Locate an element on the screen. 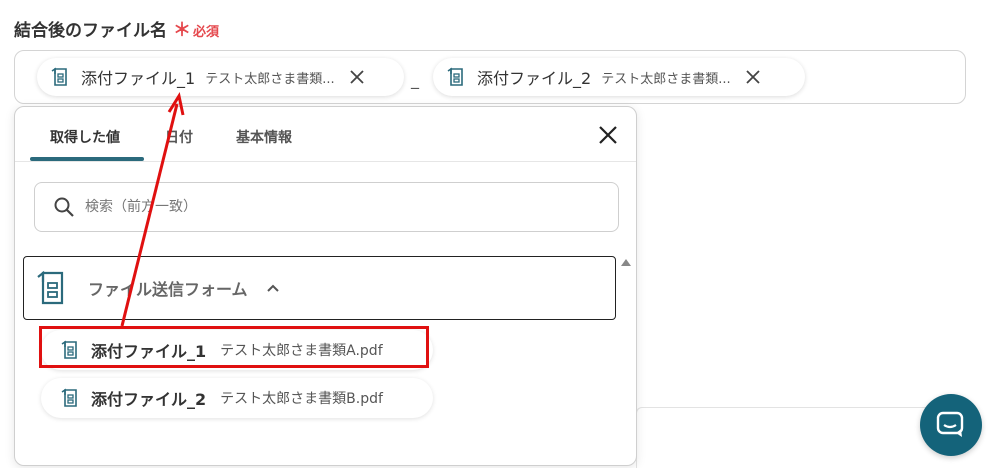  chip-name: 添付ファイル_1 is located at coordinates (138, 78).